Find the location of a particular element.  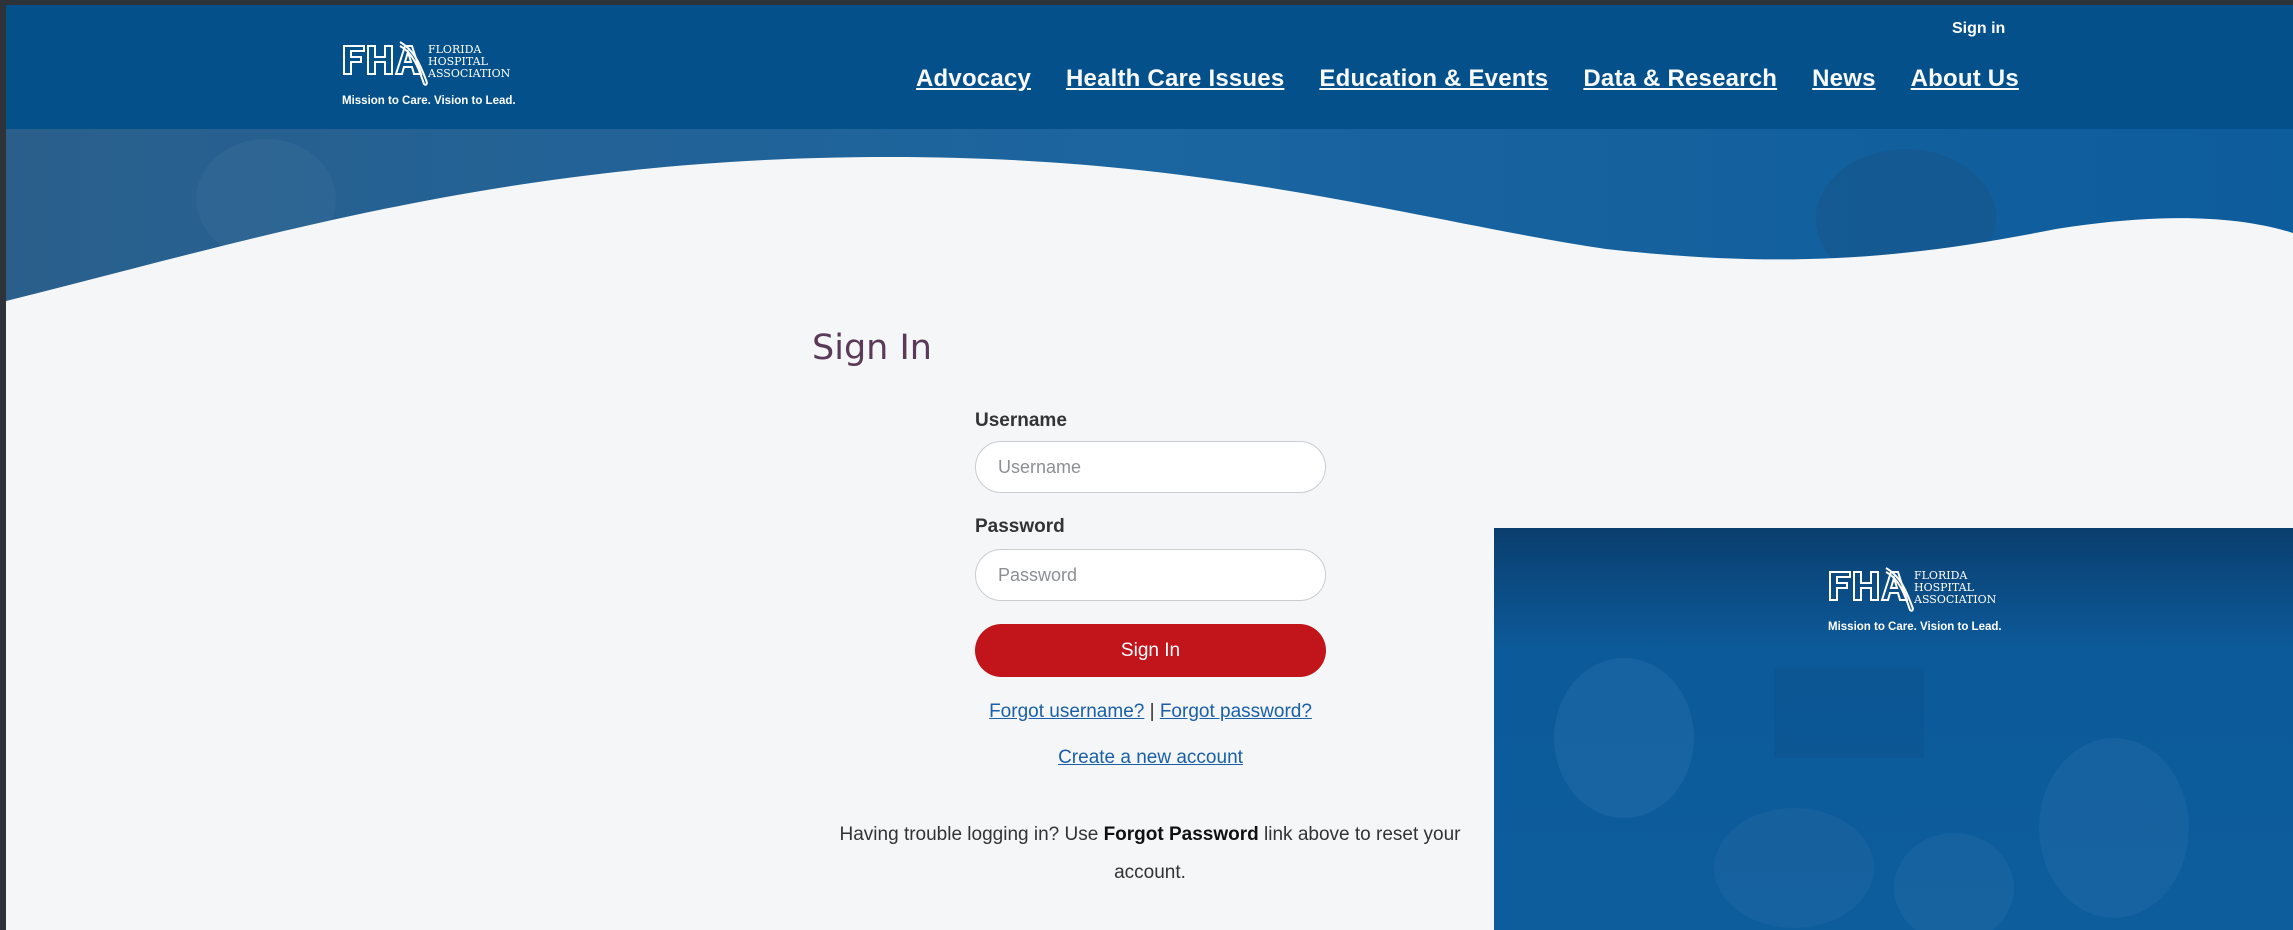

forgot-username-link: Forgot username? is located at coordinates (1066, 711).